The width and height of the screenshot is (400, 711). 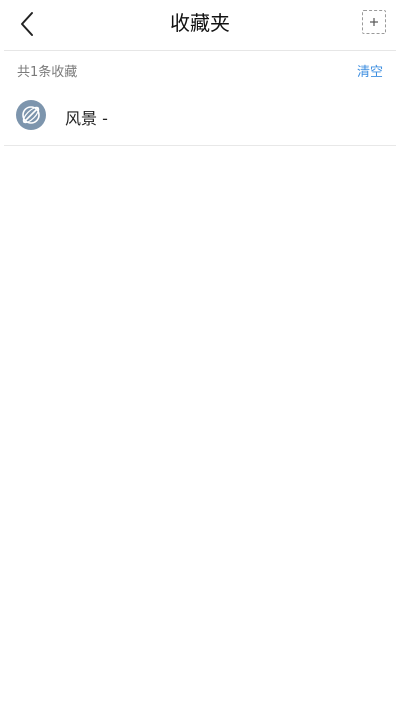 I want to click on globe-icon, so click(x=31, y=115).